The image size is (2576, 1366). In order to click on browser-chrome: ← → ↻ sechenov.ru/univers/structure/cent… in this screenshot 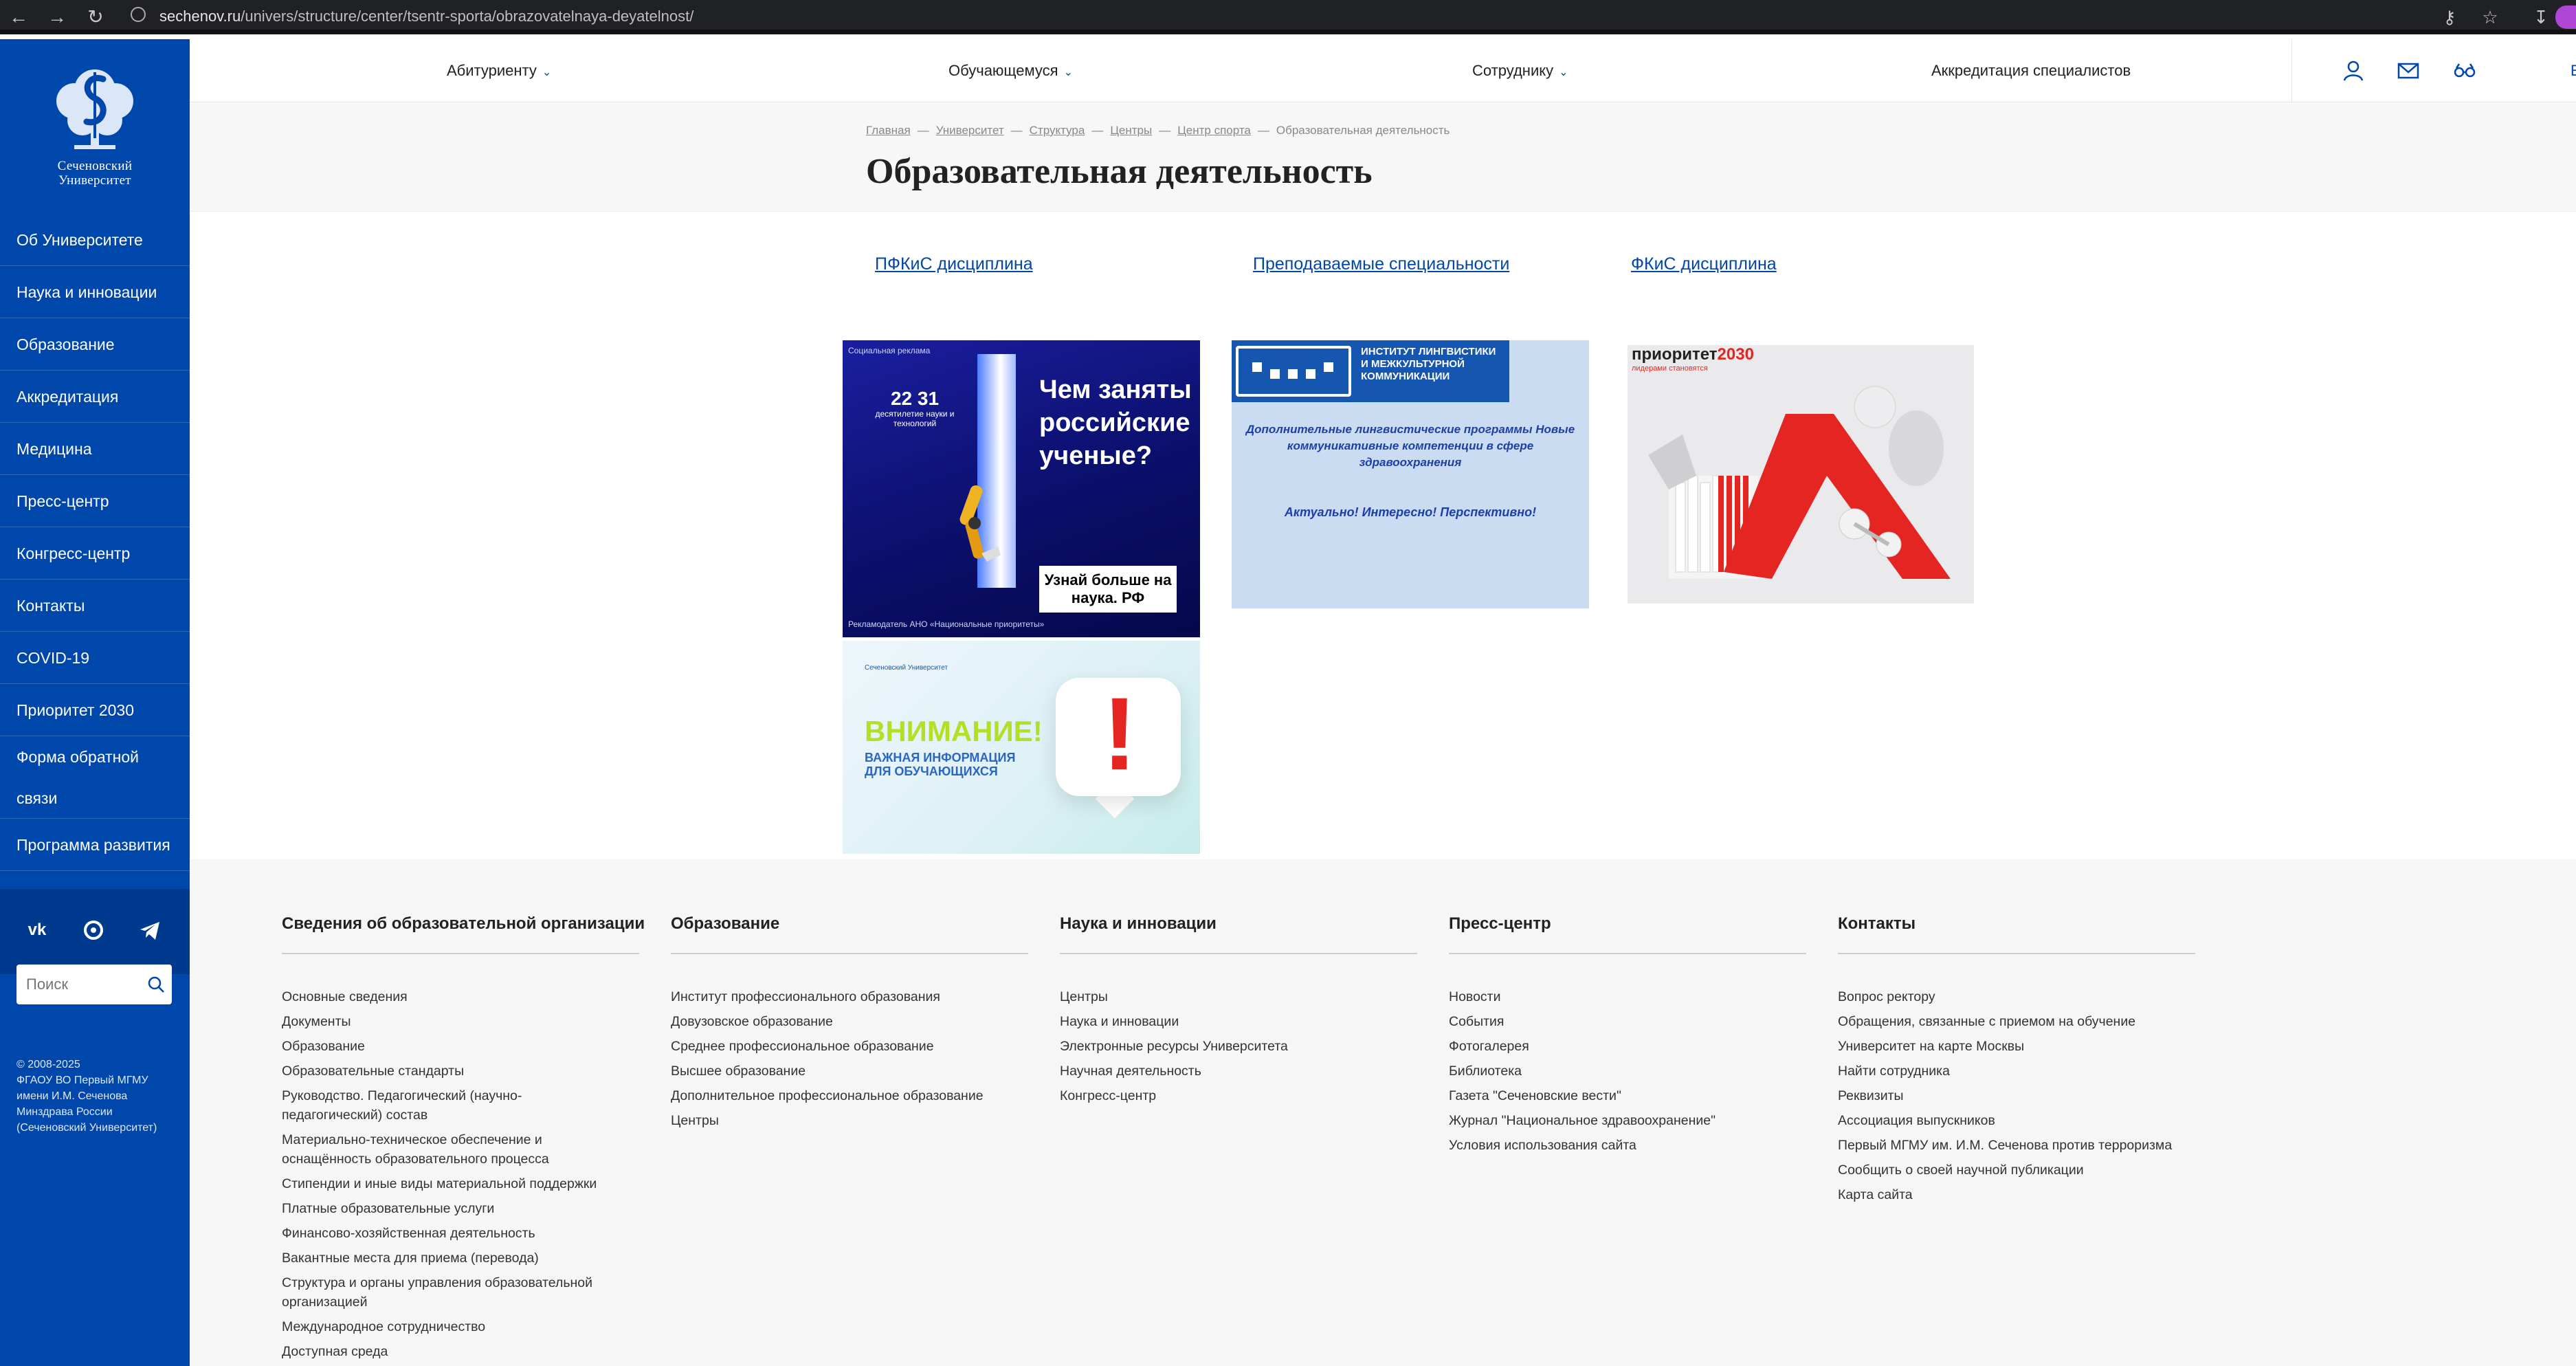, I will do `click(1288, 17)`.